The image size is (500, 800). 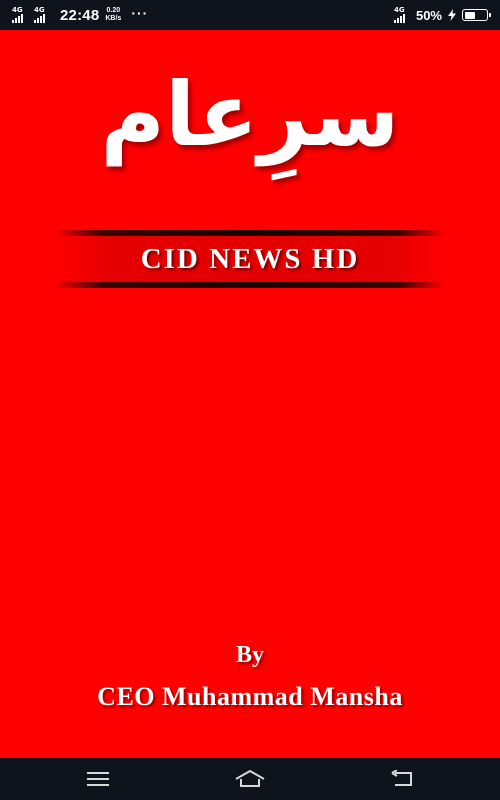 I want to click on network-speed: 0.20 KB/s, so click(x=113, y=15).